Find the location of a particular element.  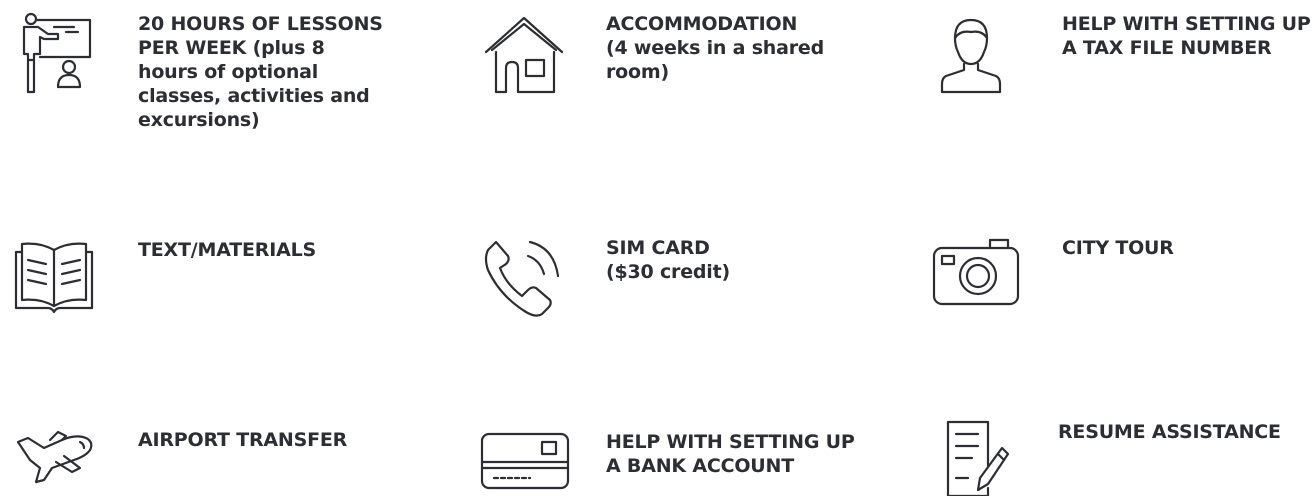

person-icon is located at coordinates (971, 53).